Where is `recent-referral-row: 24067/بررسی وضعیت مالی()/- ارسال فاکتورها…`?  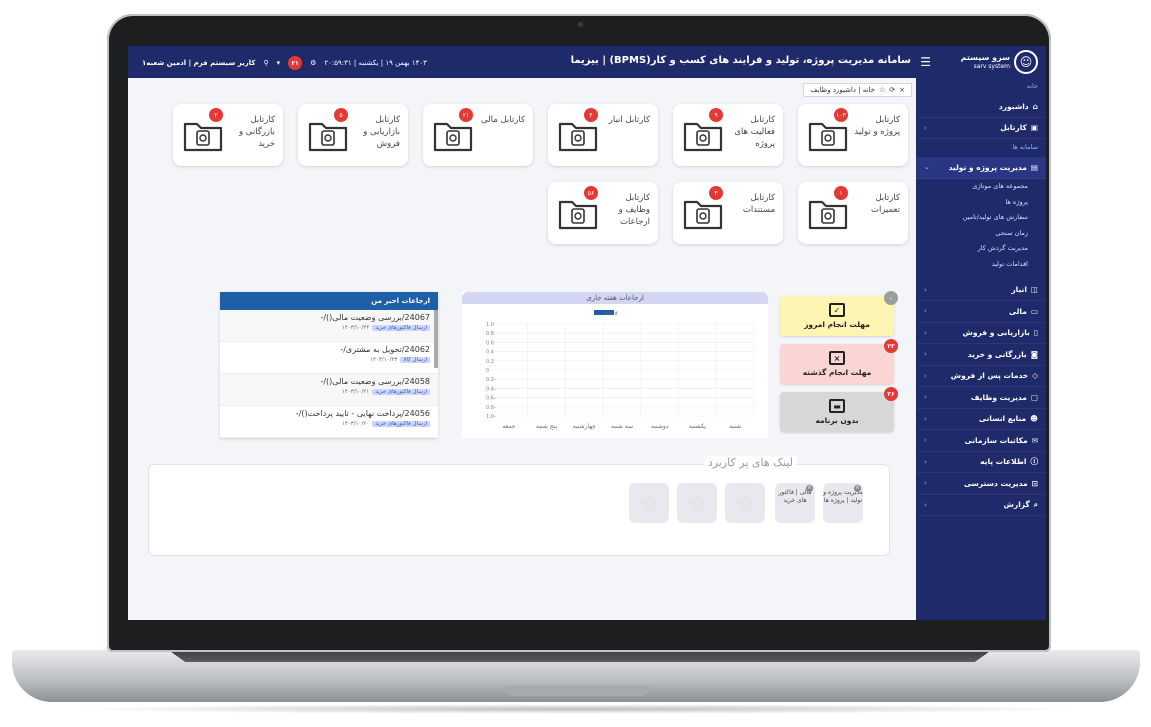
recent-referral-row: 24067/بررسی وضعیت مالی()/- ارسال فاکتورها… is located at coordinates (329, 326).